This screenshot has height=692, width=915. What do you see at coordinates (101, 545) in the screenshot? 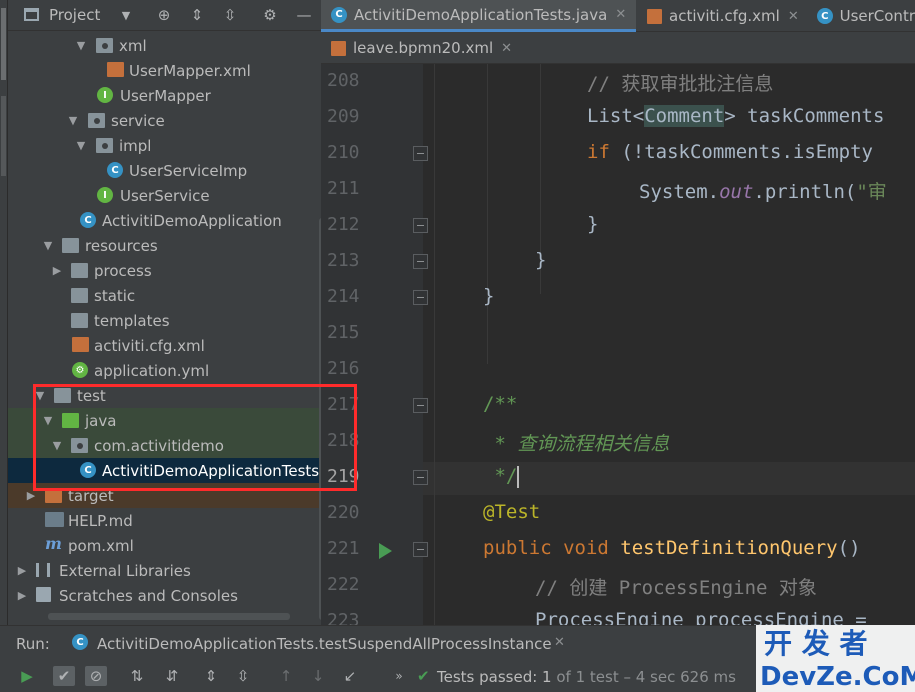
I see `tree-item-label: pom.xml` at bounding box center [101, 545].